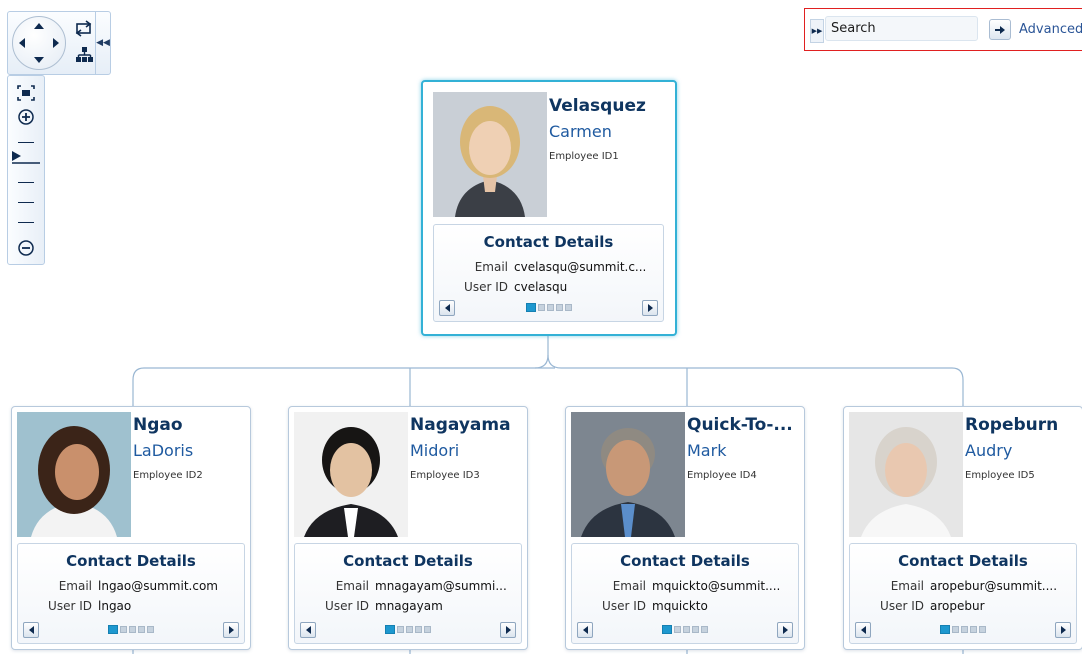 The height and width of the screenshot is (654, 1082). What do you see at coordinates (168, 475) in the screenshot?
I see `employee-id: Employee ID2` at bounding box center [168, 475].